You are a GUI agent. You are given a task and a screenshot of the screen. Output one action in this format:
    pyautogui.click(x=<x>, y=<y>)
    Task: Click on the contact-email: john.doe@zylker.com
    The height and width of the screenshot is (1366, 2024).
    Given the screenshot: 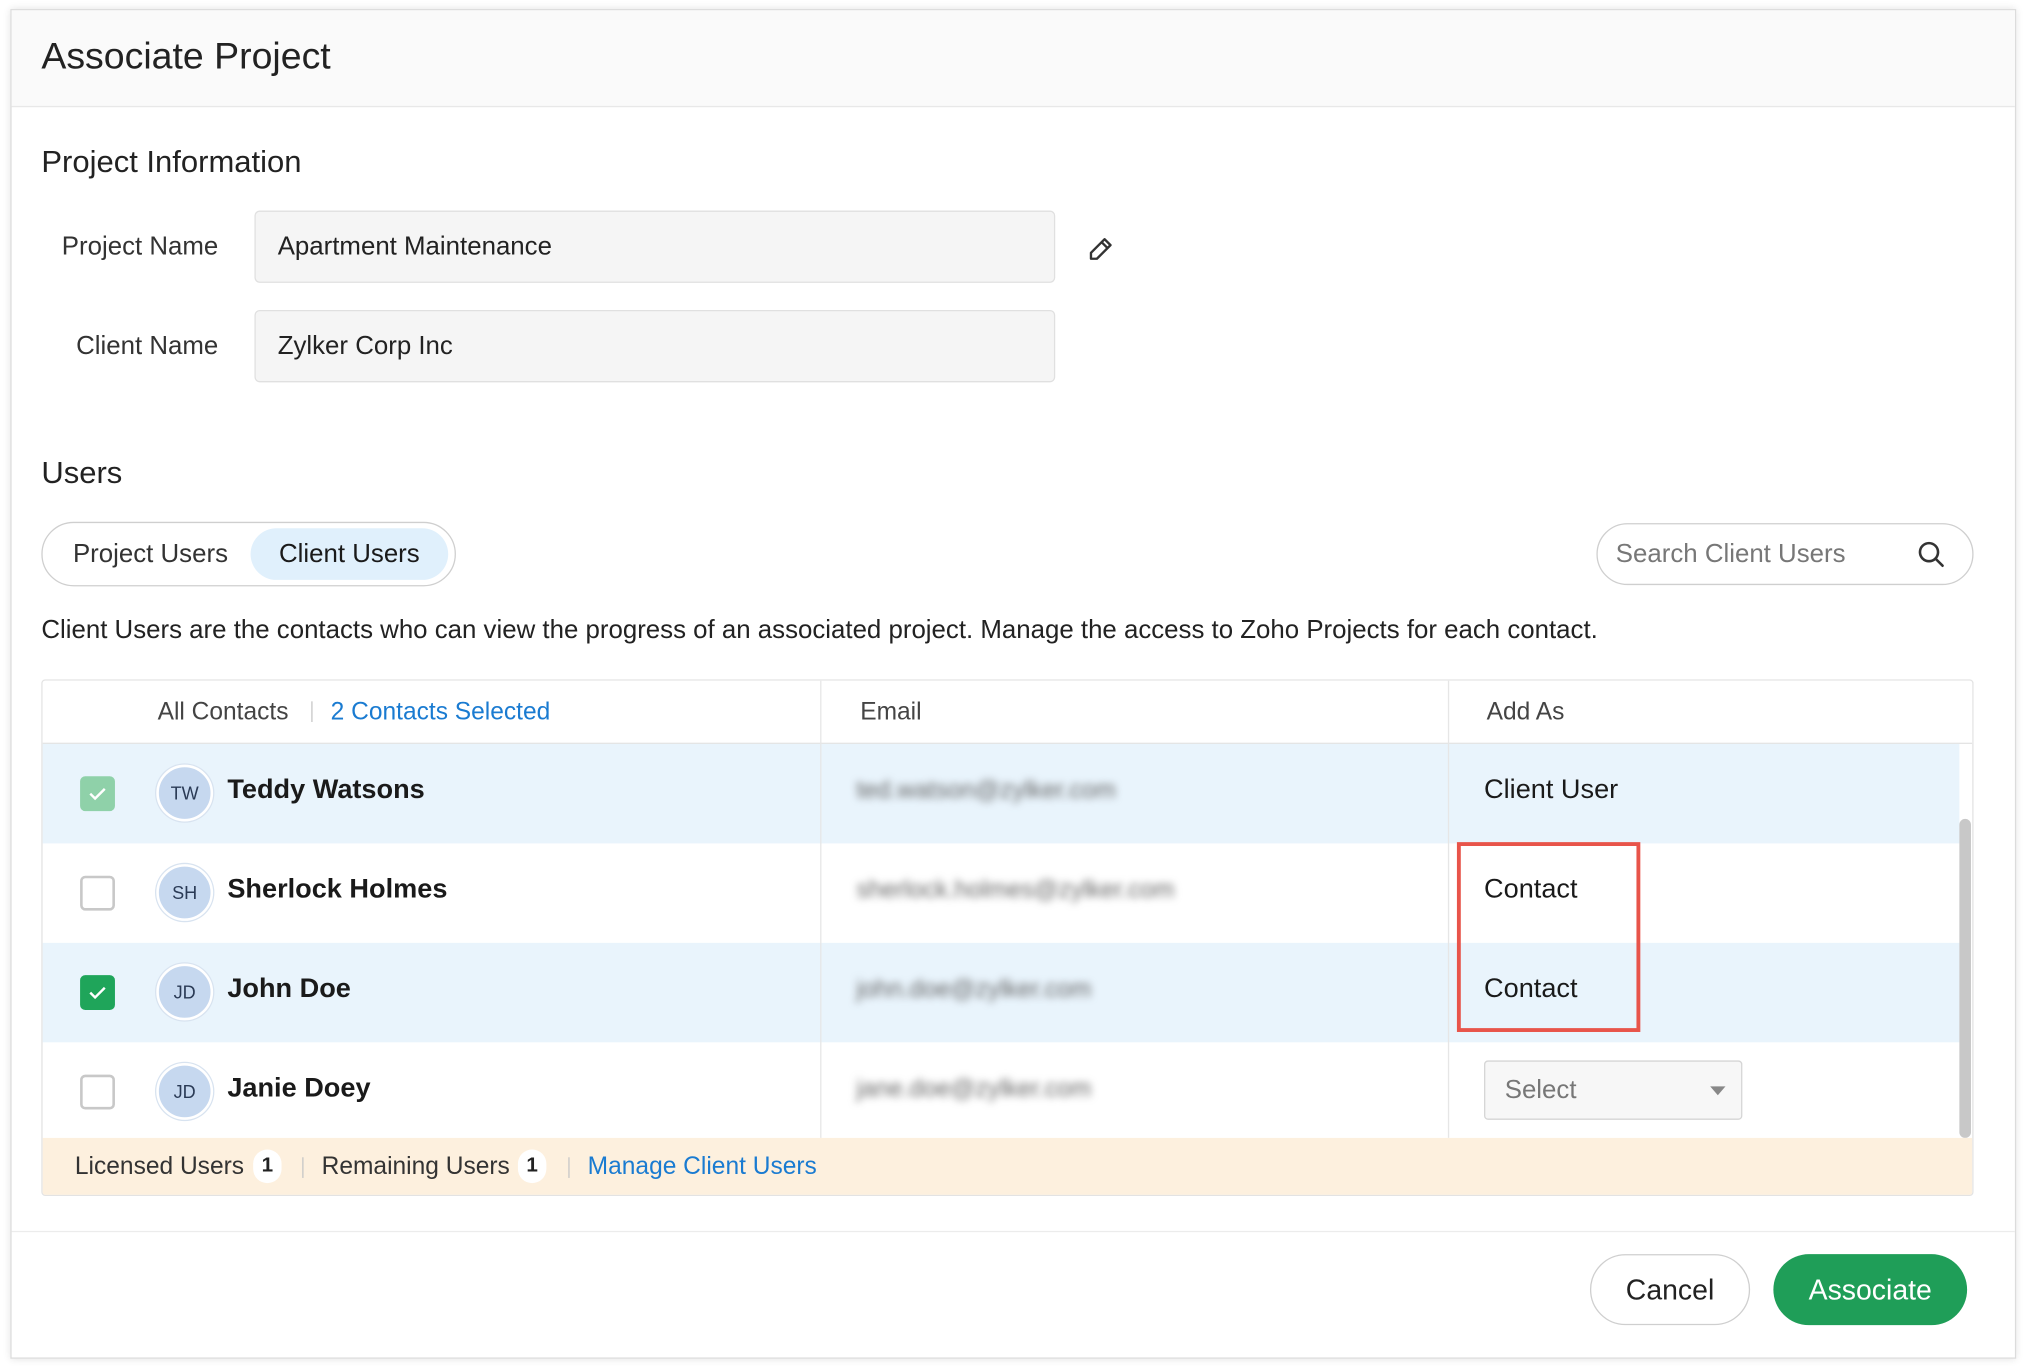 What is the action you would take?
    pyautogui.click(x=974, y=990)
    